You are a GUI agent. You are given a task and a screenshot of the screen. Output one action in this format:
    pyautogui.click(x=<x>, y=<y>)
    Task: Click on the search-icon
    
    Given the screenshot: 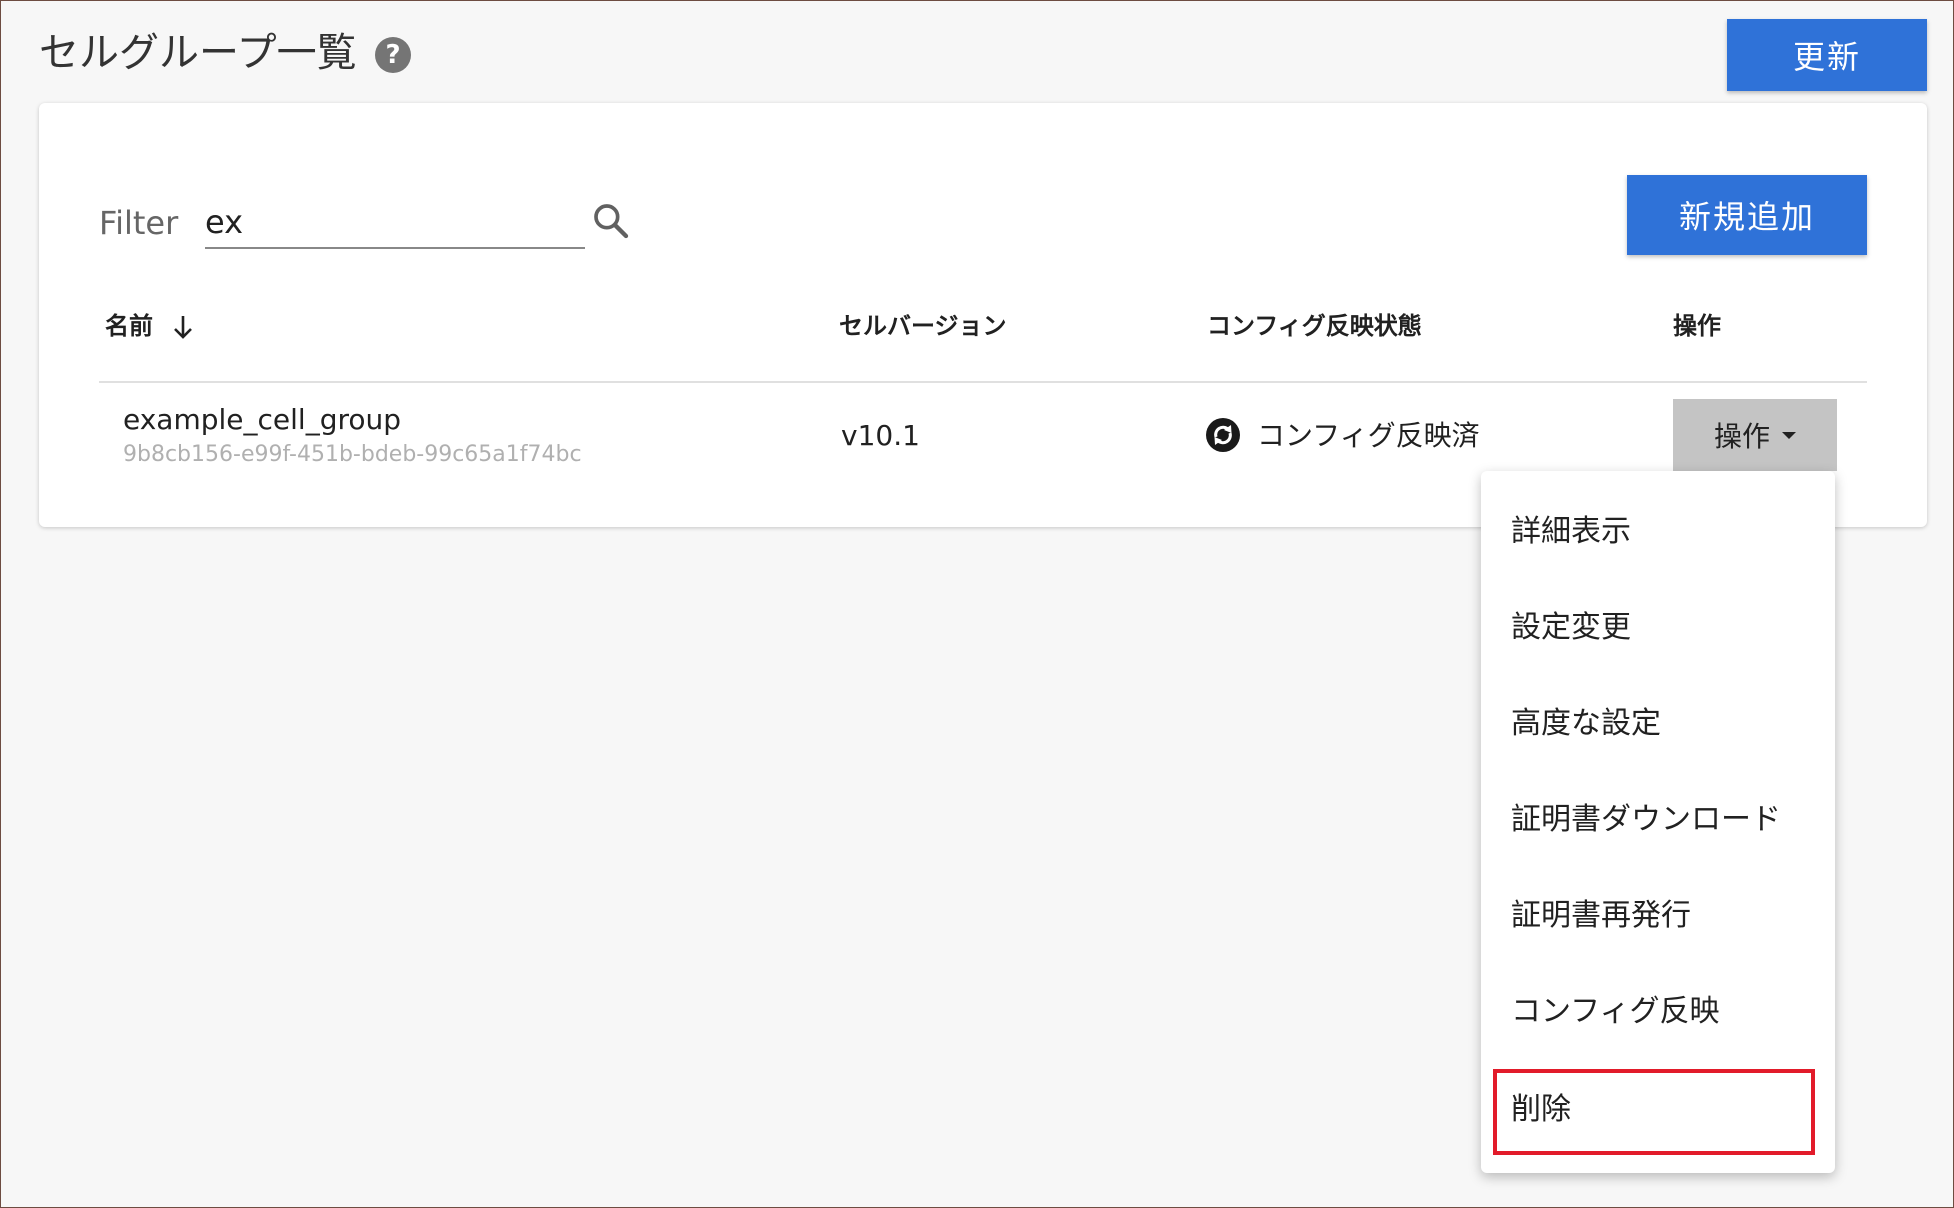 What is the action you would take?
    pyautogui.click(x=611, y=221)
    